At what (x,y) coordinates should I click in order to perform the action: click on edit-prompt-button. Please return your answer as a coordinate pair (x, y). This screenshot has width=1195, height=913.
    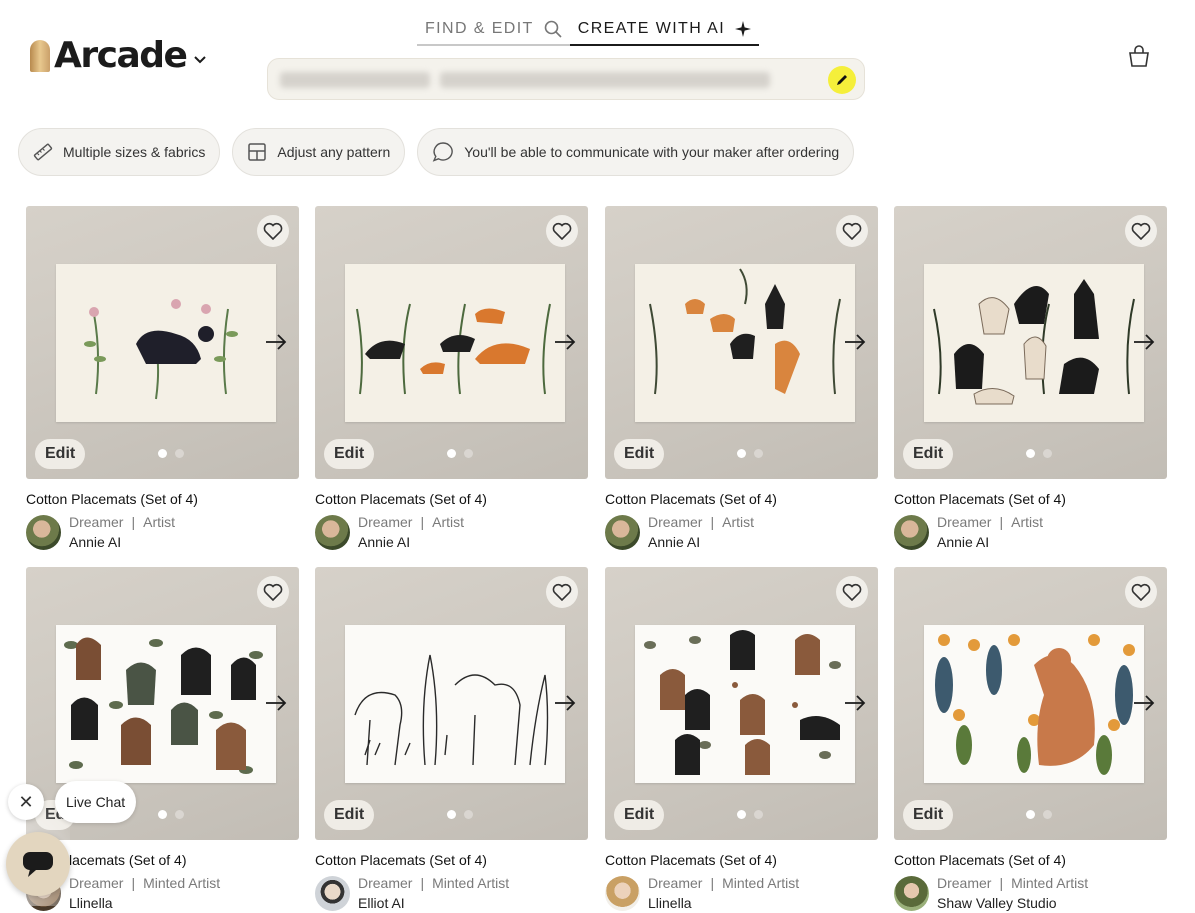
    Looking at the image, I should click on (842, 80).